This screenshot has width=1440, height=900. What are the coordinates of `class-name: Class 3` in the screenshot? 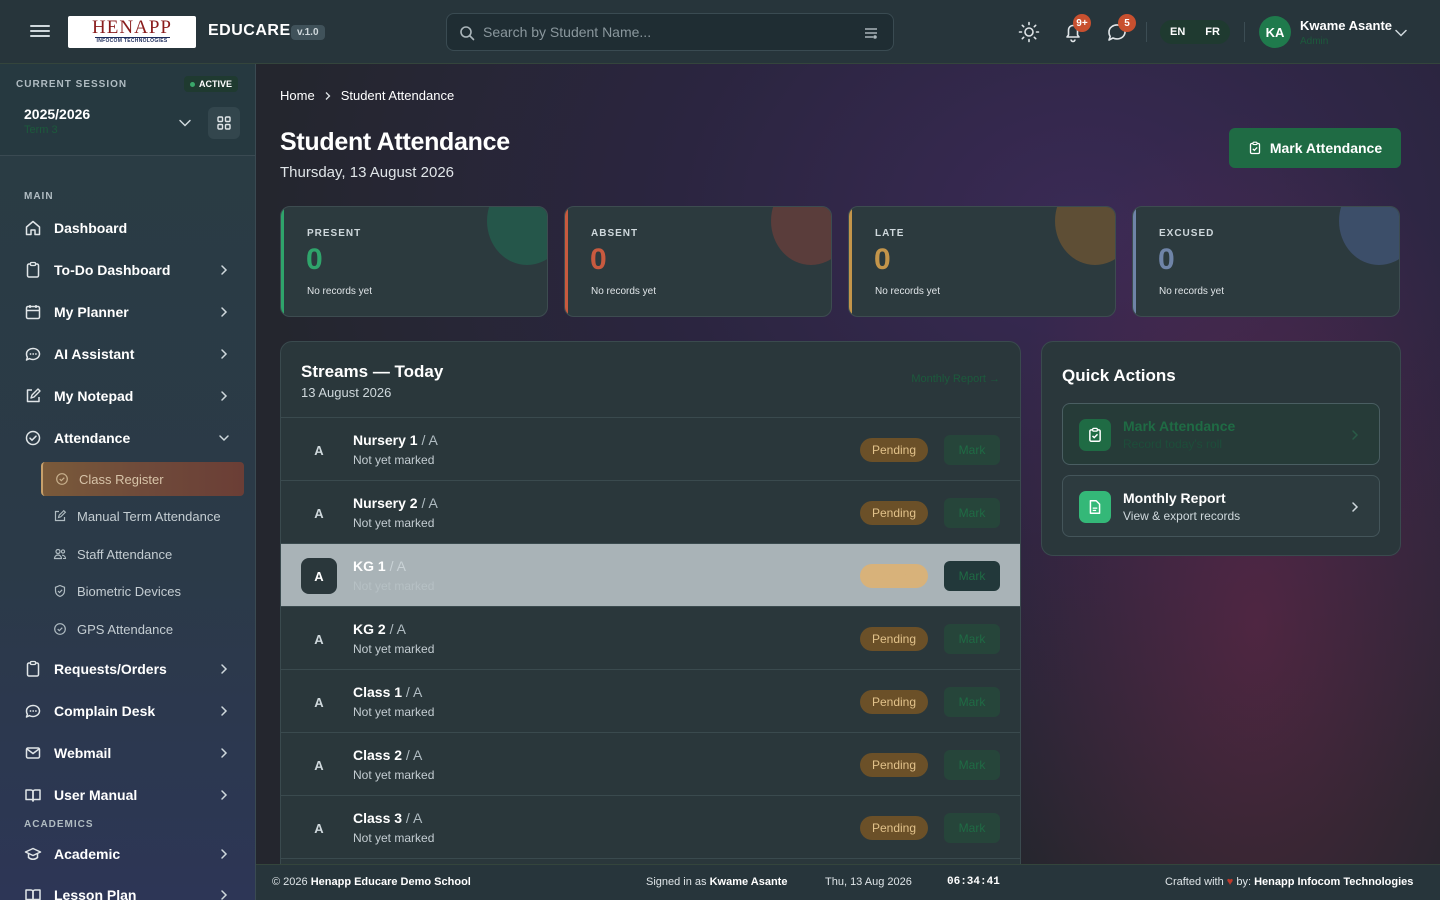 It's located at (378, 818).